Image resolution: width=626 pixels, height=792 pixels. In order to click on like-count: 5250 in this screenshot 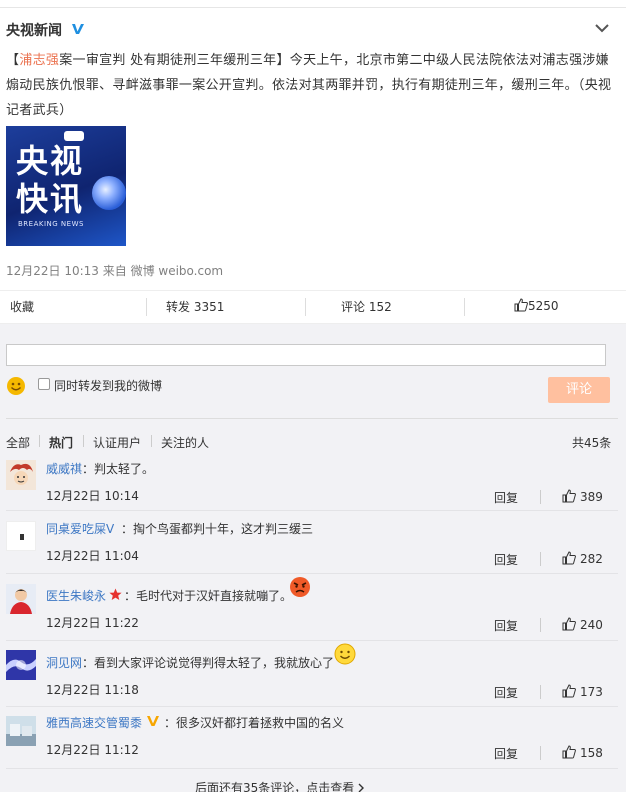, I will do `click(543, 306)`.